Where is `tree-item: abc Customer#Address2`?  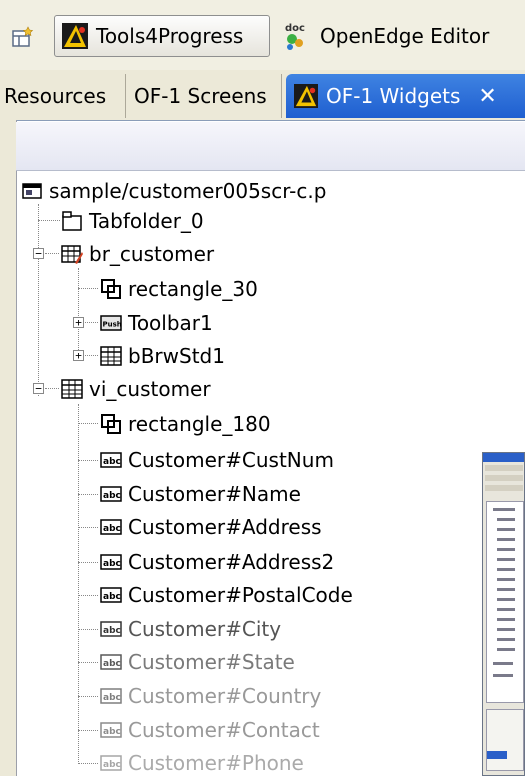 tree-item: abc Customer#Address2 is located at coordinates (217, 562).